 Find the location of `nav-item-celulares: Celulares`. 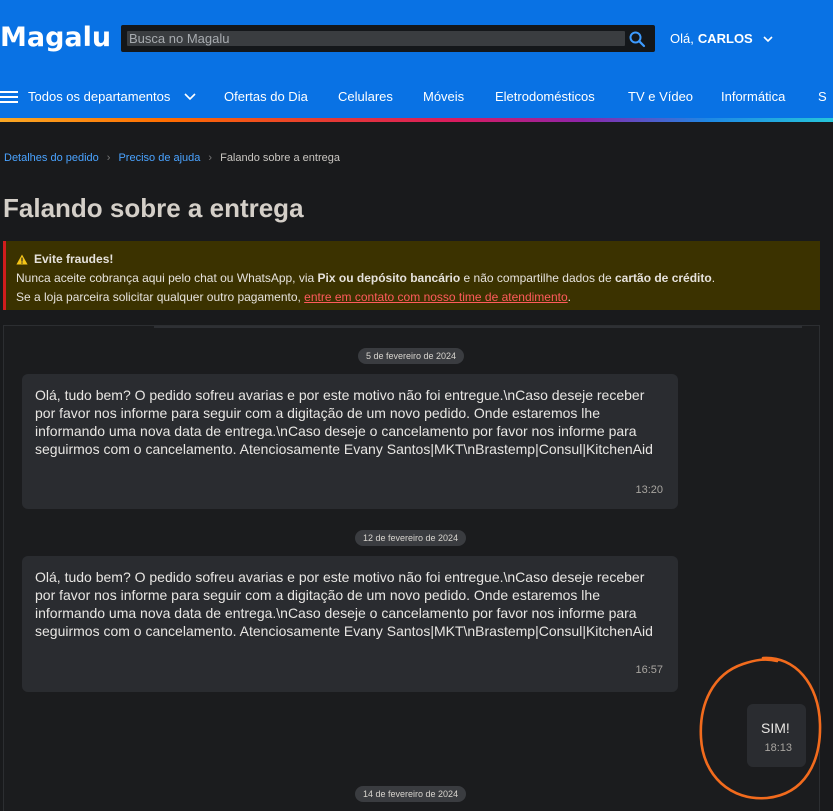

nav-item-celulares: Celulares is located at coordinates (365, 96).